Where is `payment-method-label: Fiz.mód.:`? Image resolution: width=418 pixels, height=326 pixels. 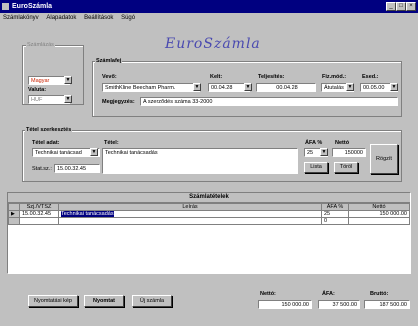 payment-method-label: Fiz.mód.: is located at coordinates (334, 77).